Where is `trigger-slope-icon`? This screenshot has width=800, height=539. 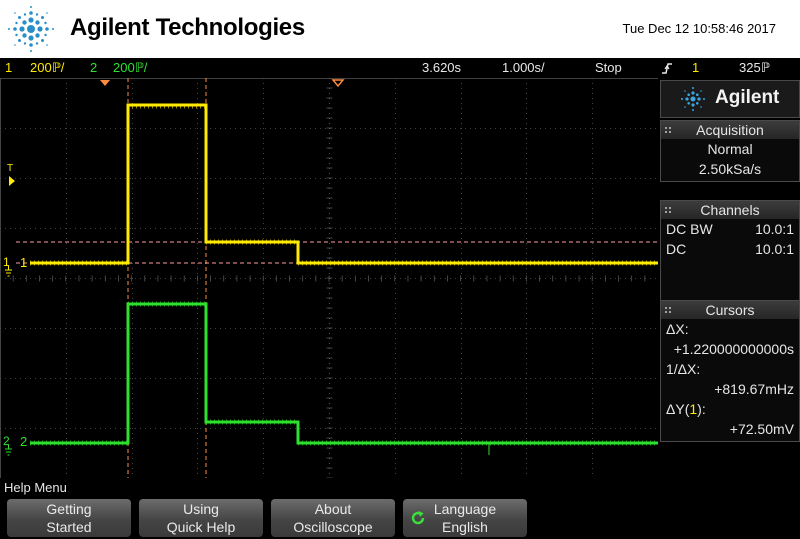
trigger-slope-icon is located at coordinates (667, 68).